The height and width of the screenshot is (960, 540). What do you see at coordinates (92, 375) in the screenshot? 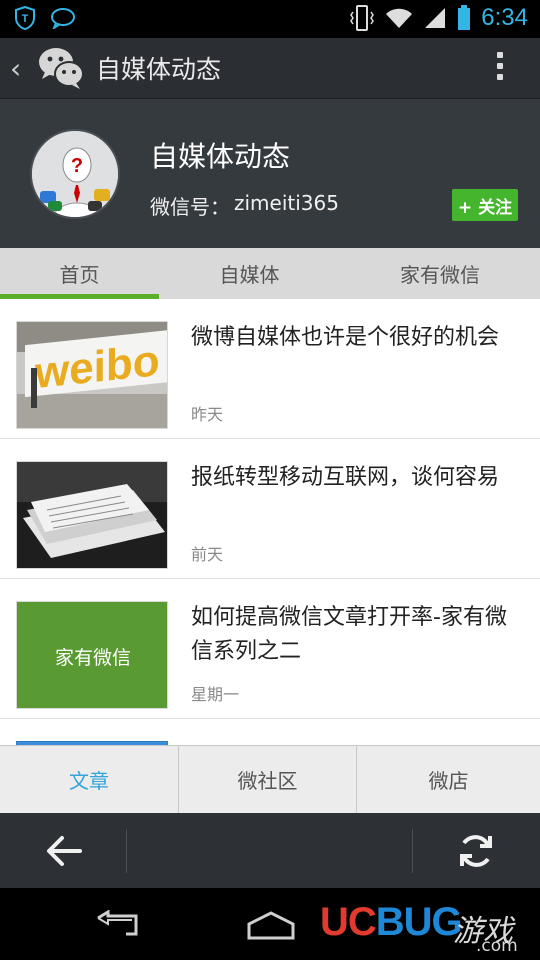
I see `article-thumbnail: weibo` at bounding box center [92, 375].